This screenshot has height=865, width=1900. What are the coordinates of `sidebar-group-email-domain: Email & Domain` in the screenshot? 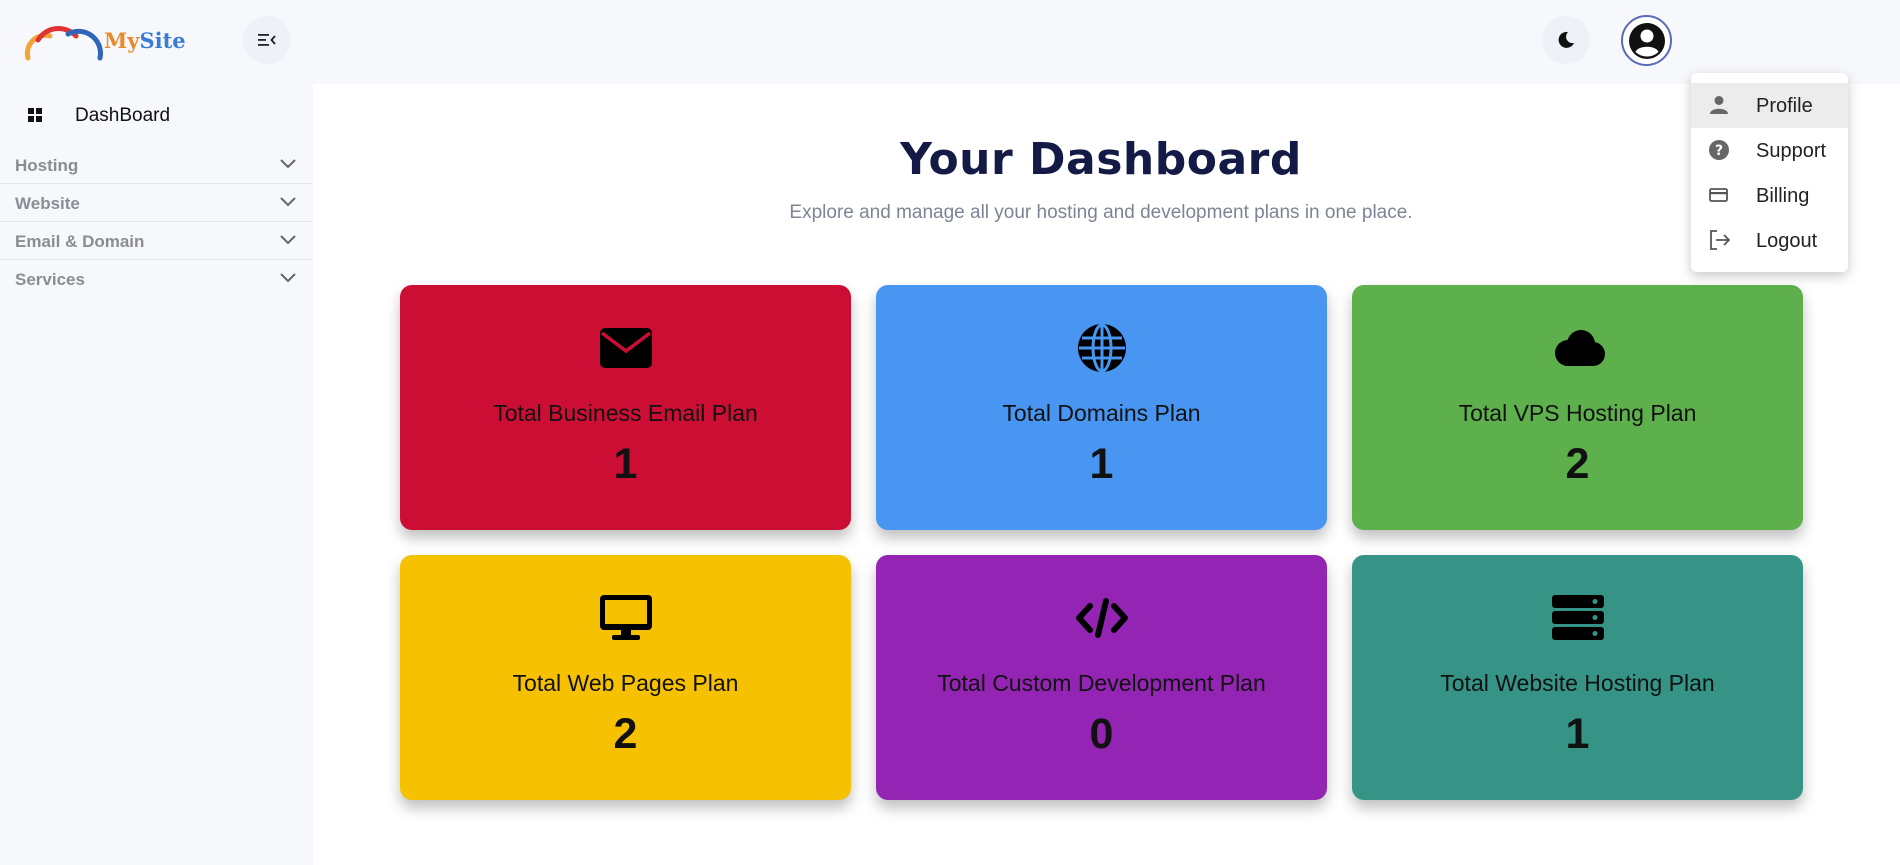 It's located at (156, 241).